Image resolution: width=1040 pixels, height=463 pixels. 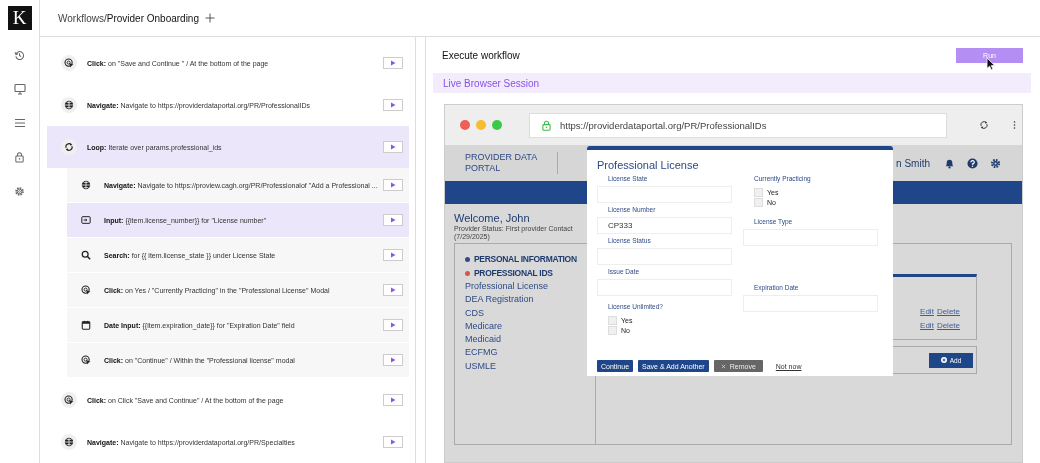 What do you see at coordinates (497, 125) in the screenshot?
I see `maximize-dot` at bounding box center [497, 125].